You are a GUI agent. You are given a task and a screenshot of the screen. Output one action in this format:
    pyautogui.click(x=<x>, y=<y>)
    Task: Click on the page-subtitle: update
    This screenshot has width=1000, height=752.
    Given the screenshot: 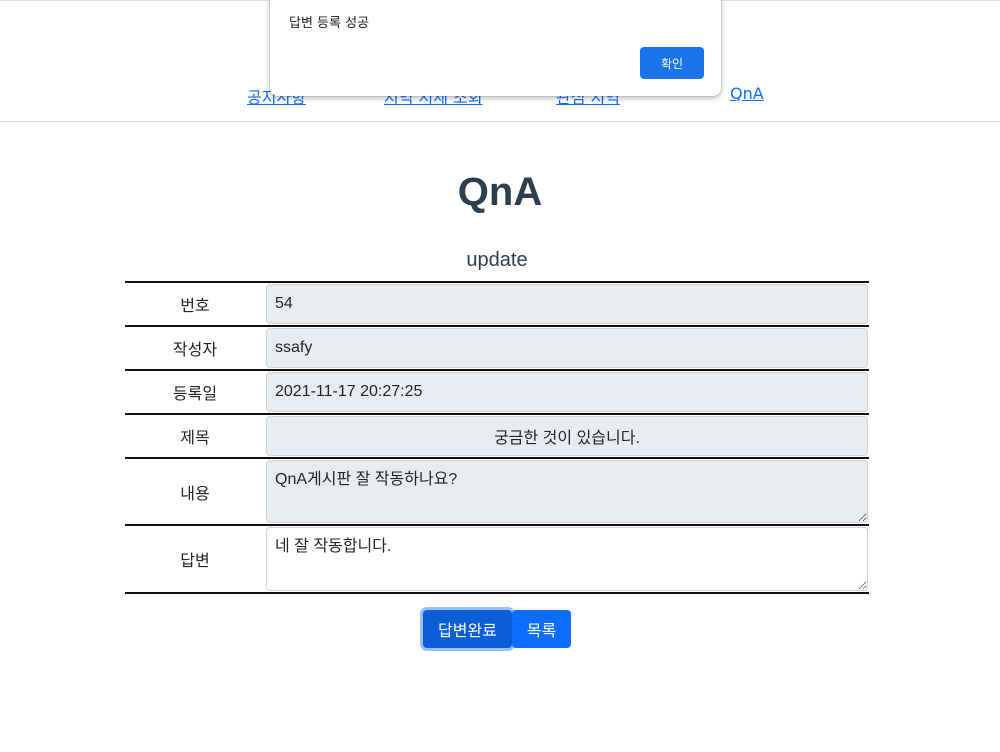 What is the action you would take?
    pyautogui.click(x=497, y=260)
    